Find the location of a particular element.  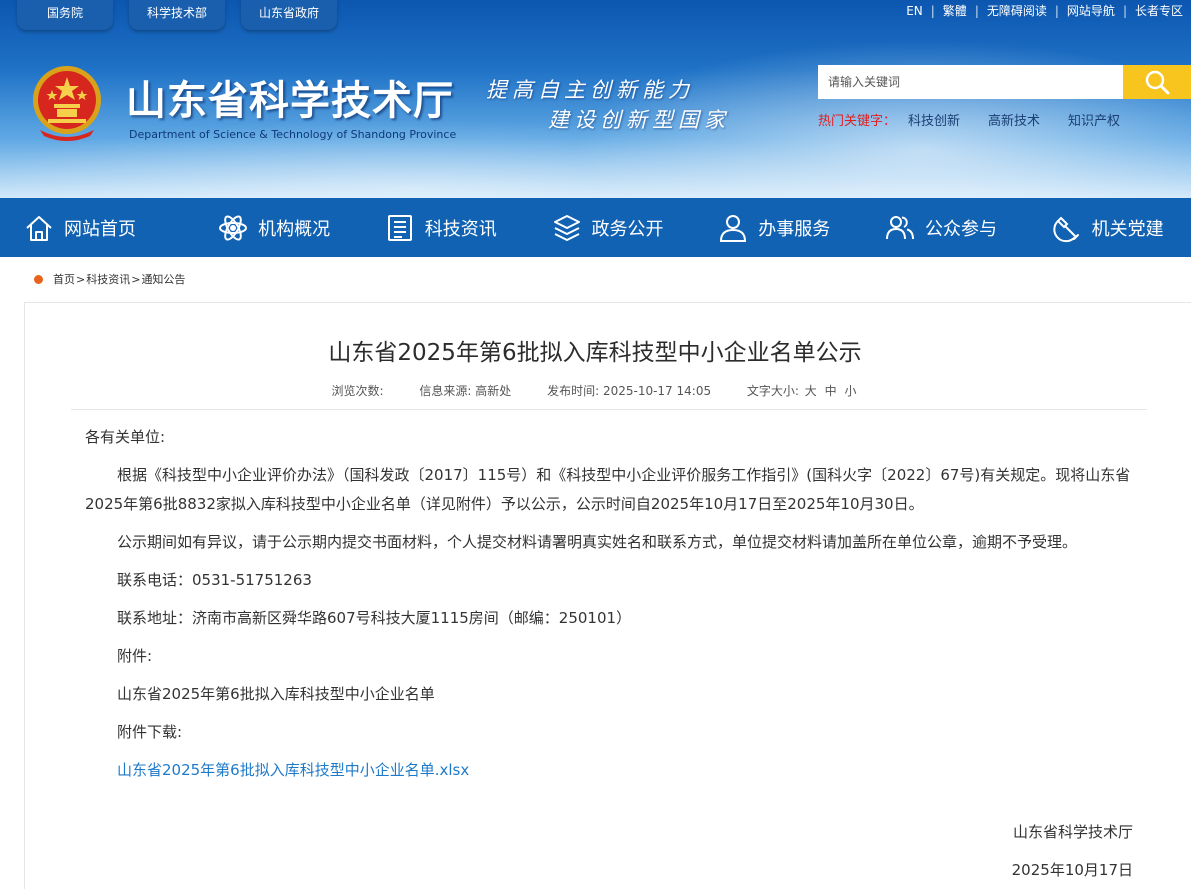

meta-divider is located at coordinates (609, 409).